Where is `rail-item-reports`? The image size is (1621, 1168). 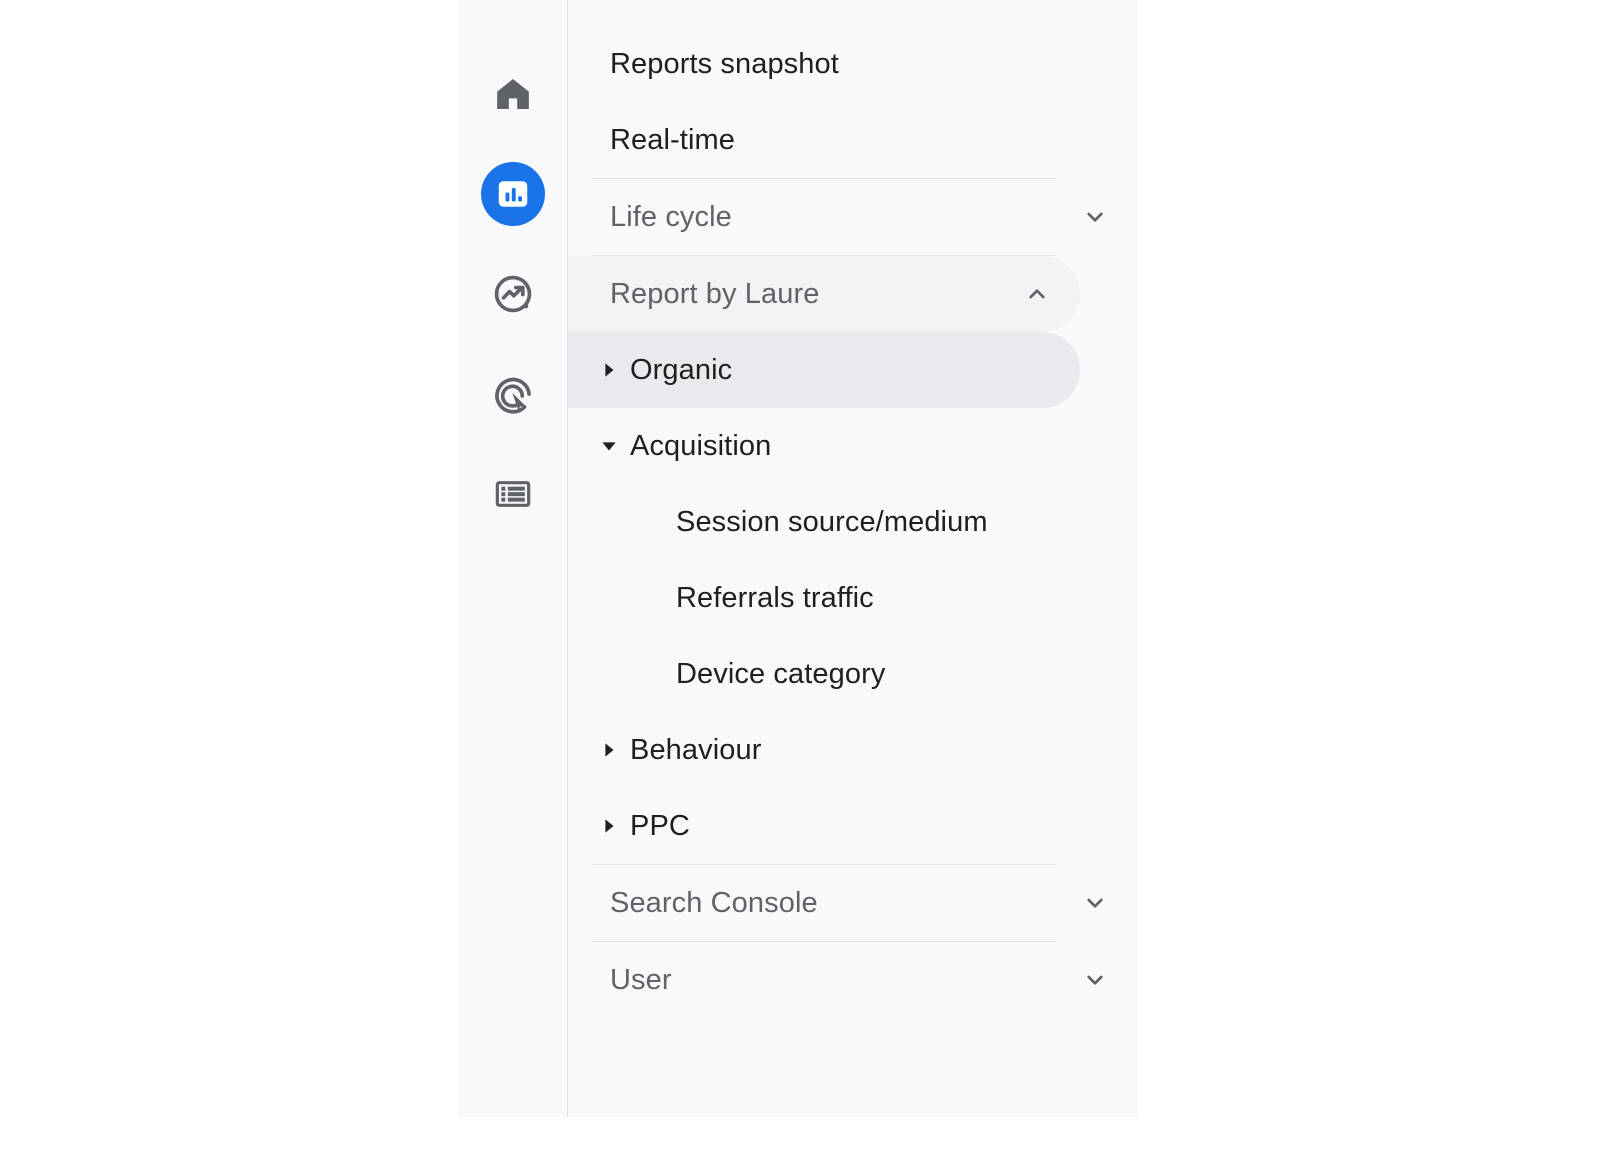
rail-item-reports is located at coordinates (513, 194).